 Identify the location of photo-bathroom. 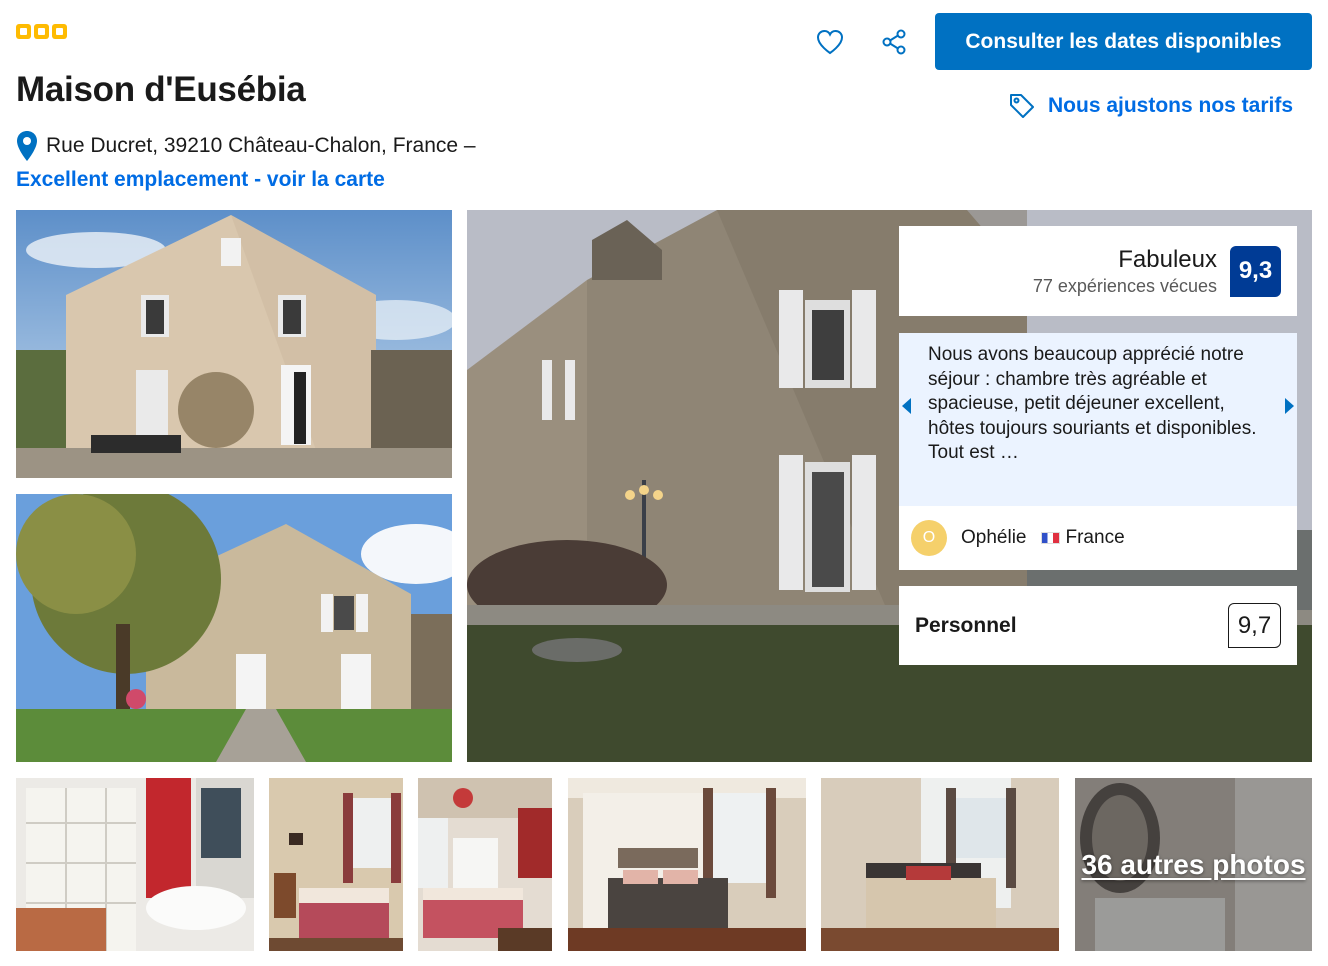
(135, 864).